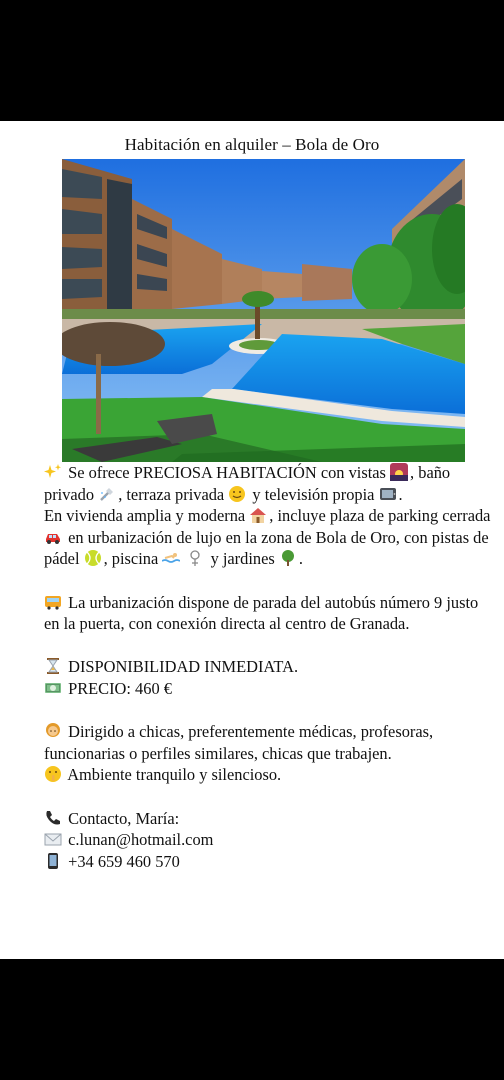  What do you see at coordinates (388, 494) in the screenshot?
I see `television-icon` at bounding box center [388, 494].